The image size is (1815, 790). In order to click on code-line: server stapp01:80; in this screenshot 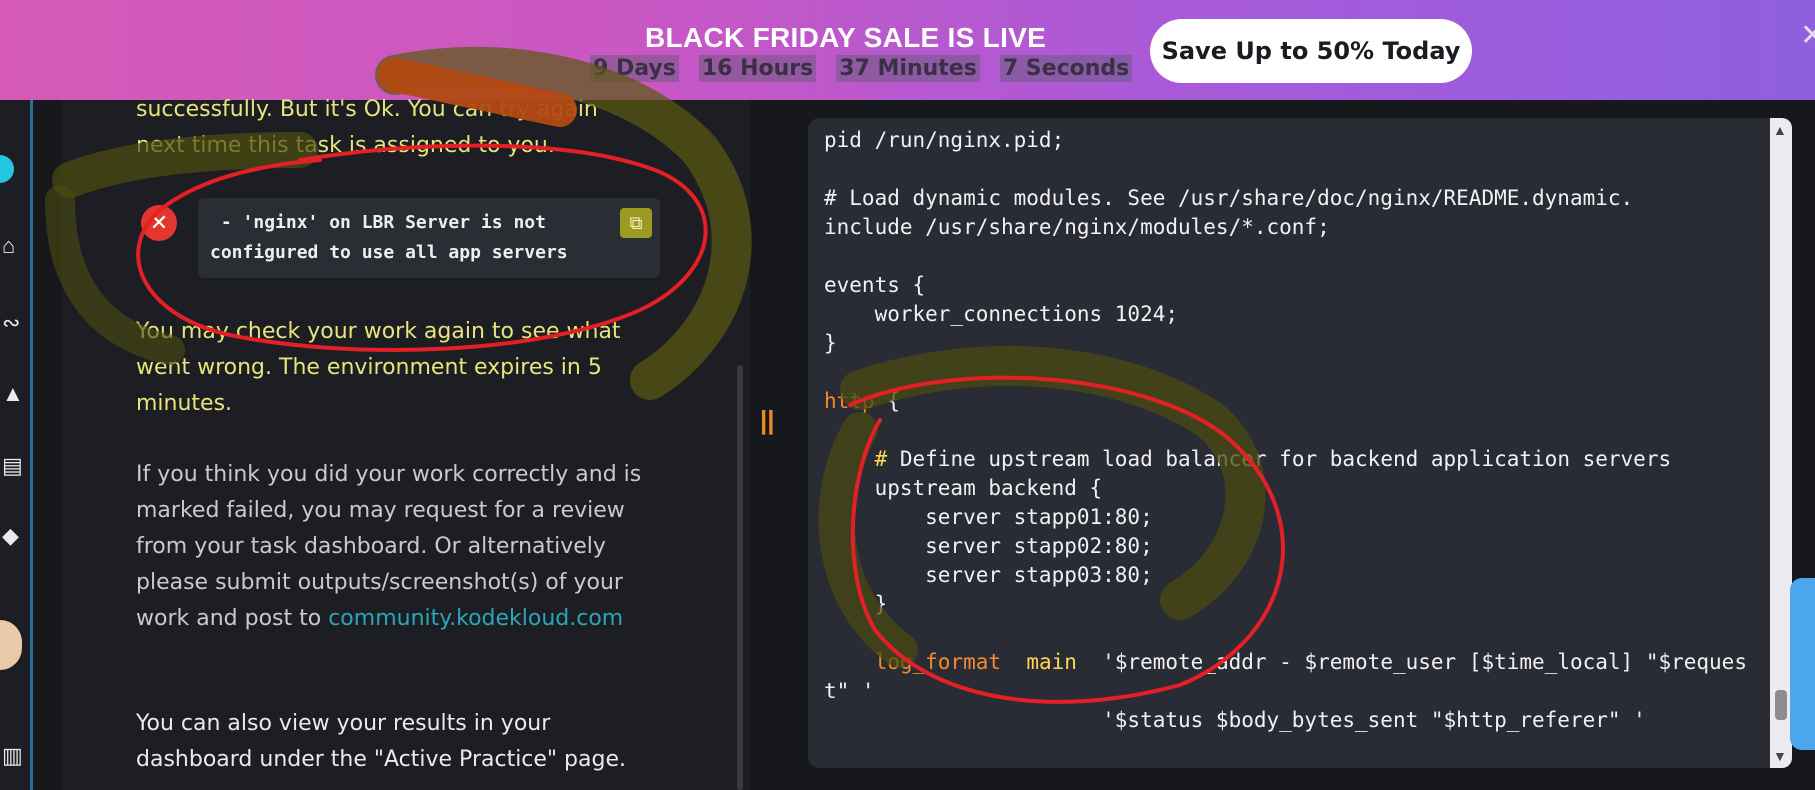, I will do `click(1304, 517)`.